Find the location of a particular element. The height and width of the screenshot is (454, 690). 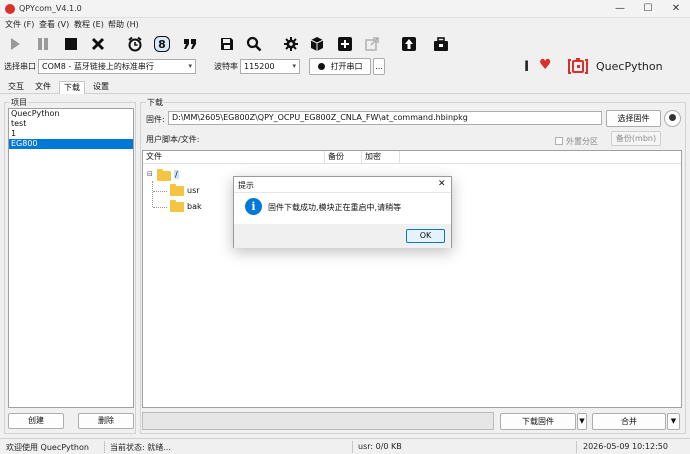

projects-caption: 项目 is located at coordinates (19, 102).